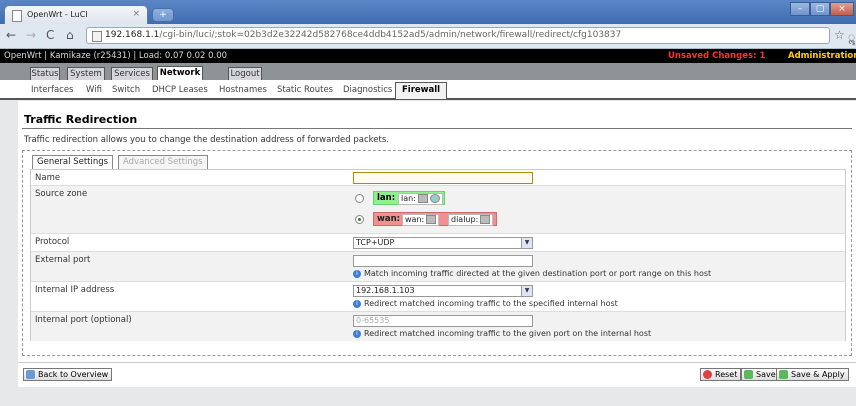  I want to click on external-port-input, so click(443, 261).